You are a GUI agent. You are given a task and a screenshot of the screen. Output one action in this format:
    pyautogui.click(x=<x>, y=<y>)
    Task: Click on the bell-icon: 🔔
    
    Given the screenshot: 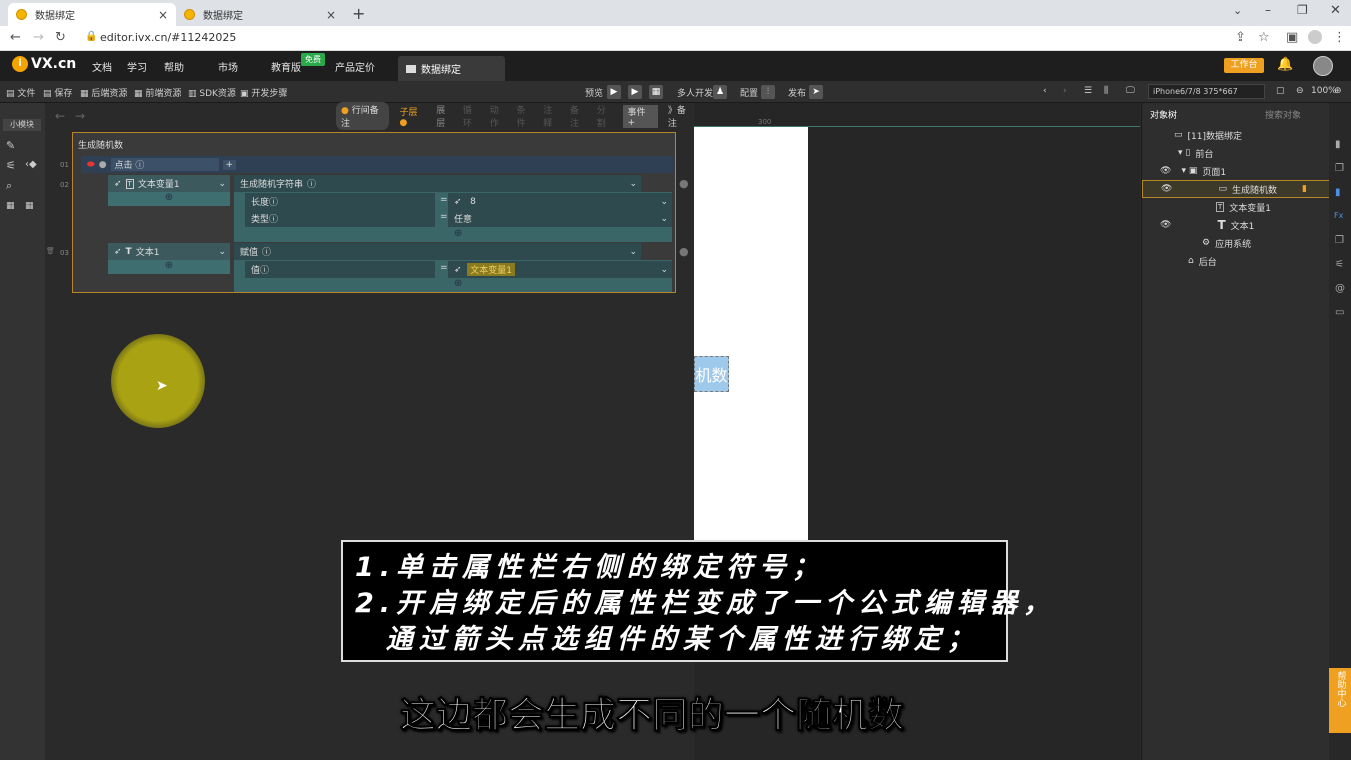 What is the action you would take?
    pyautogui.click(x=1285, y=64)
    